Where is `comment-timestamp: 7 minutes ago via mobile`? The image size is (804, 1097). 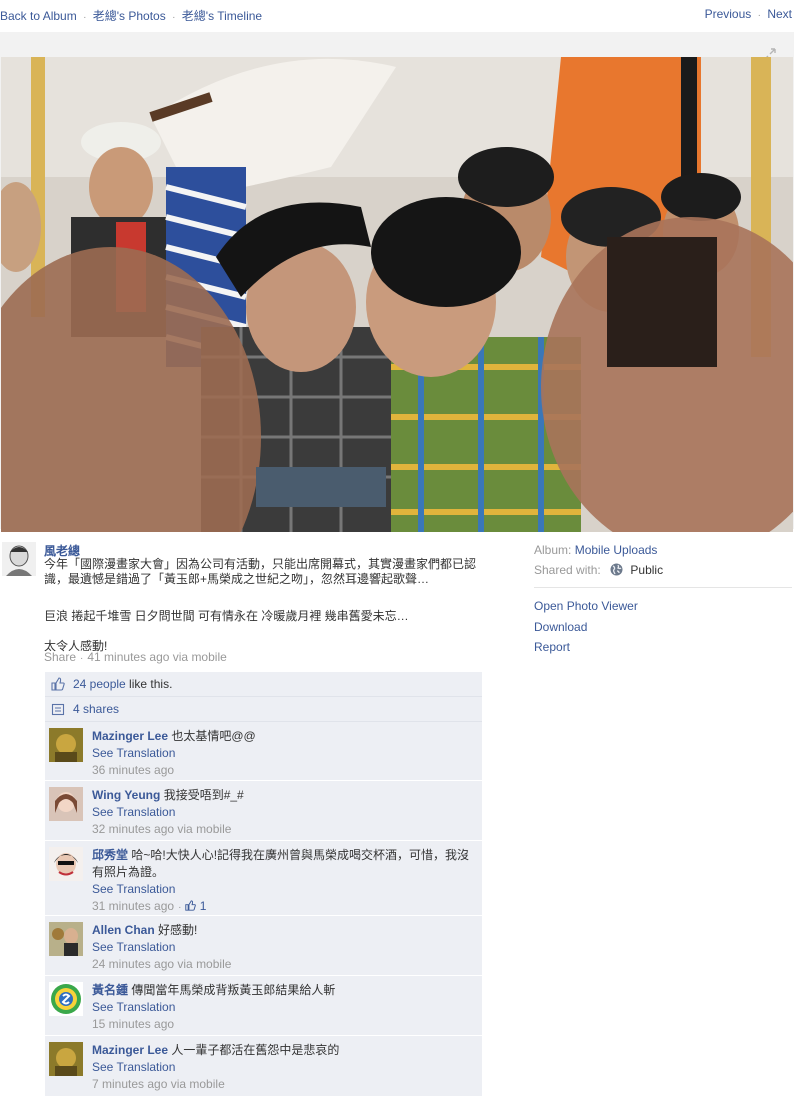
comment-timestamp: 7 minutes ago via mobile is located at coordinates (282, 1084).